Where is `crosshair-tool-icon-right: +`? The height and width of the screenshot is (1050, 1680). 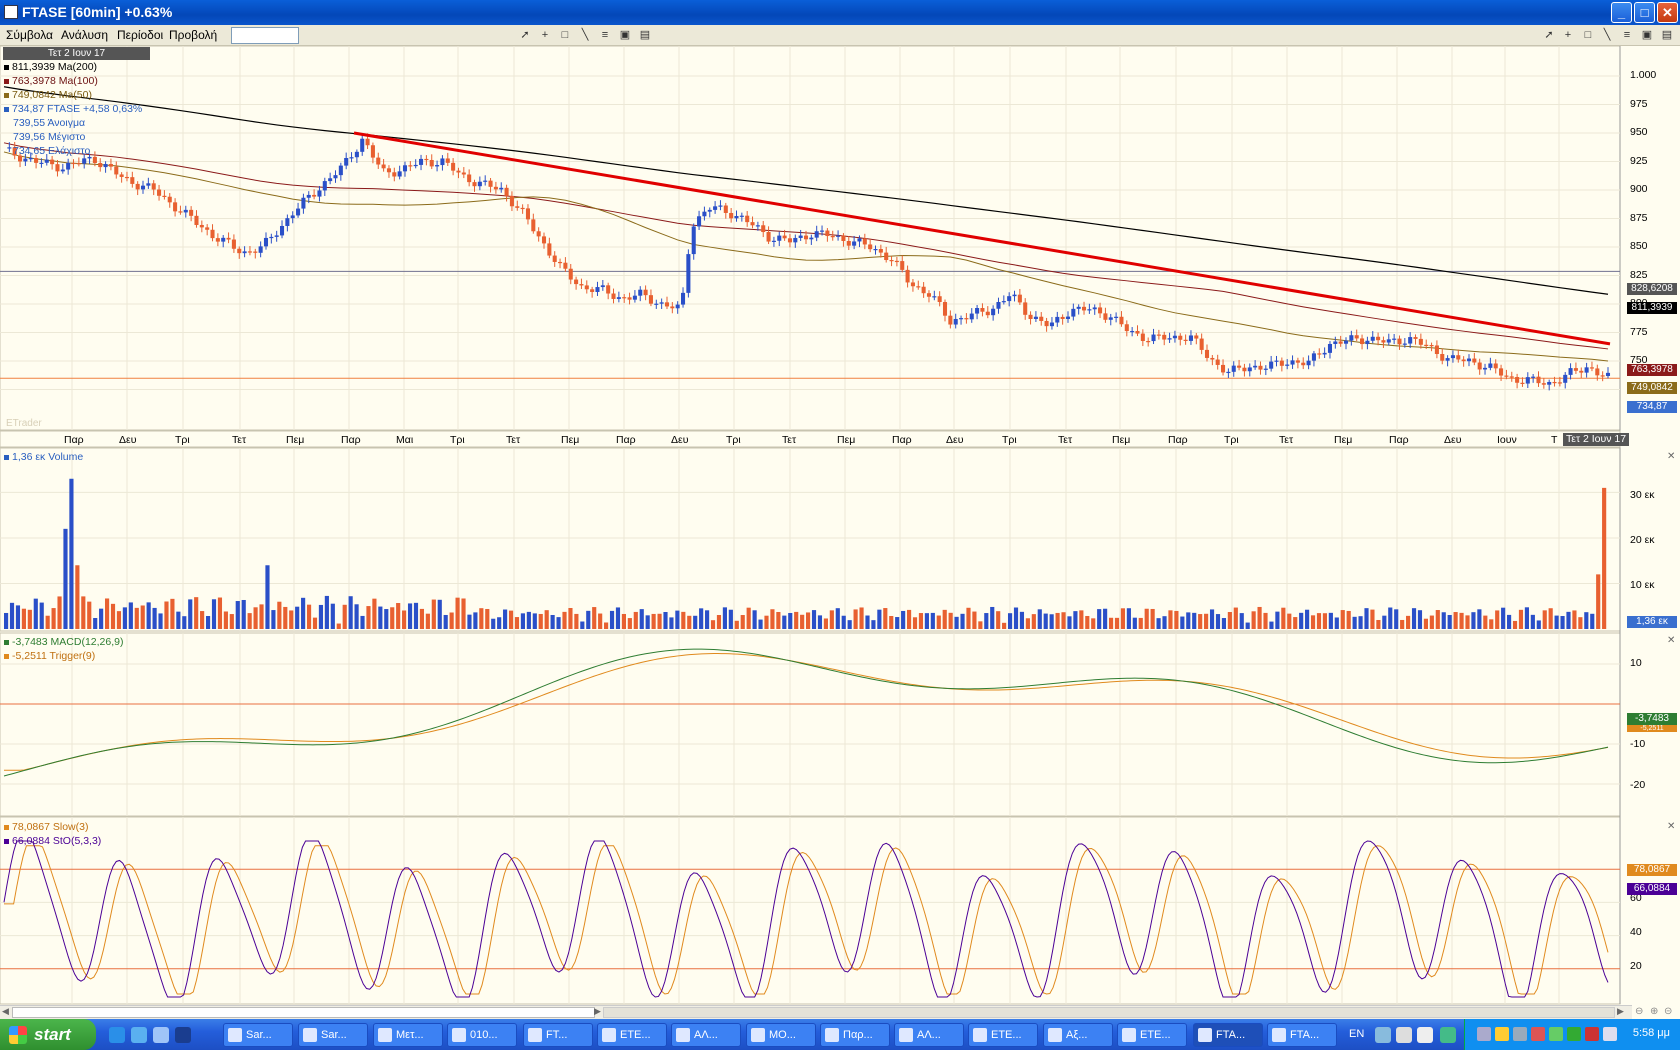
crosshair-tool-icon-right: + is located at coordinates (1568, 35).